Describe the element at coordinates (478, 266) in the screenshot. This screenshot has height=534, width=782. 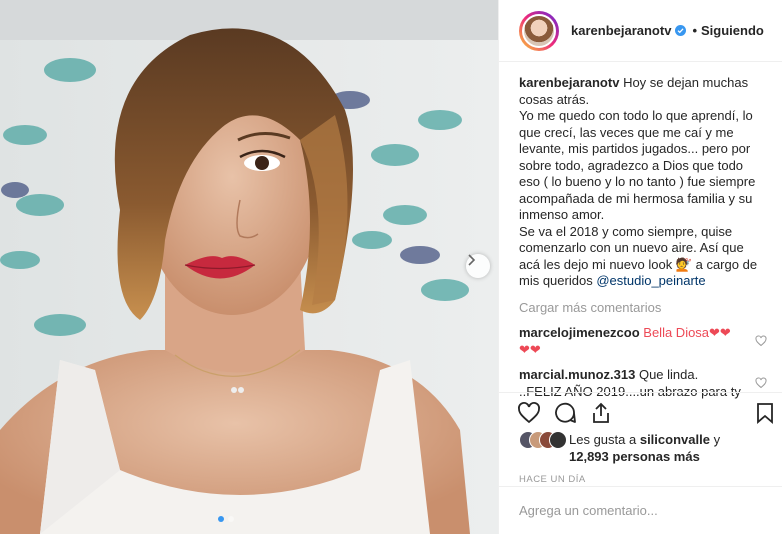
I see `next-photo-button` at that location.